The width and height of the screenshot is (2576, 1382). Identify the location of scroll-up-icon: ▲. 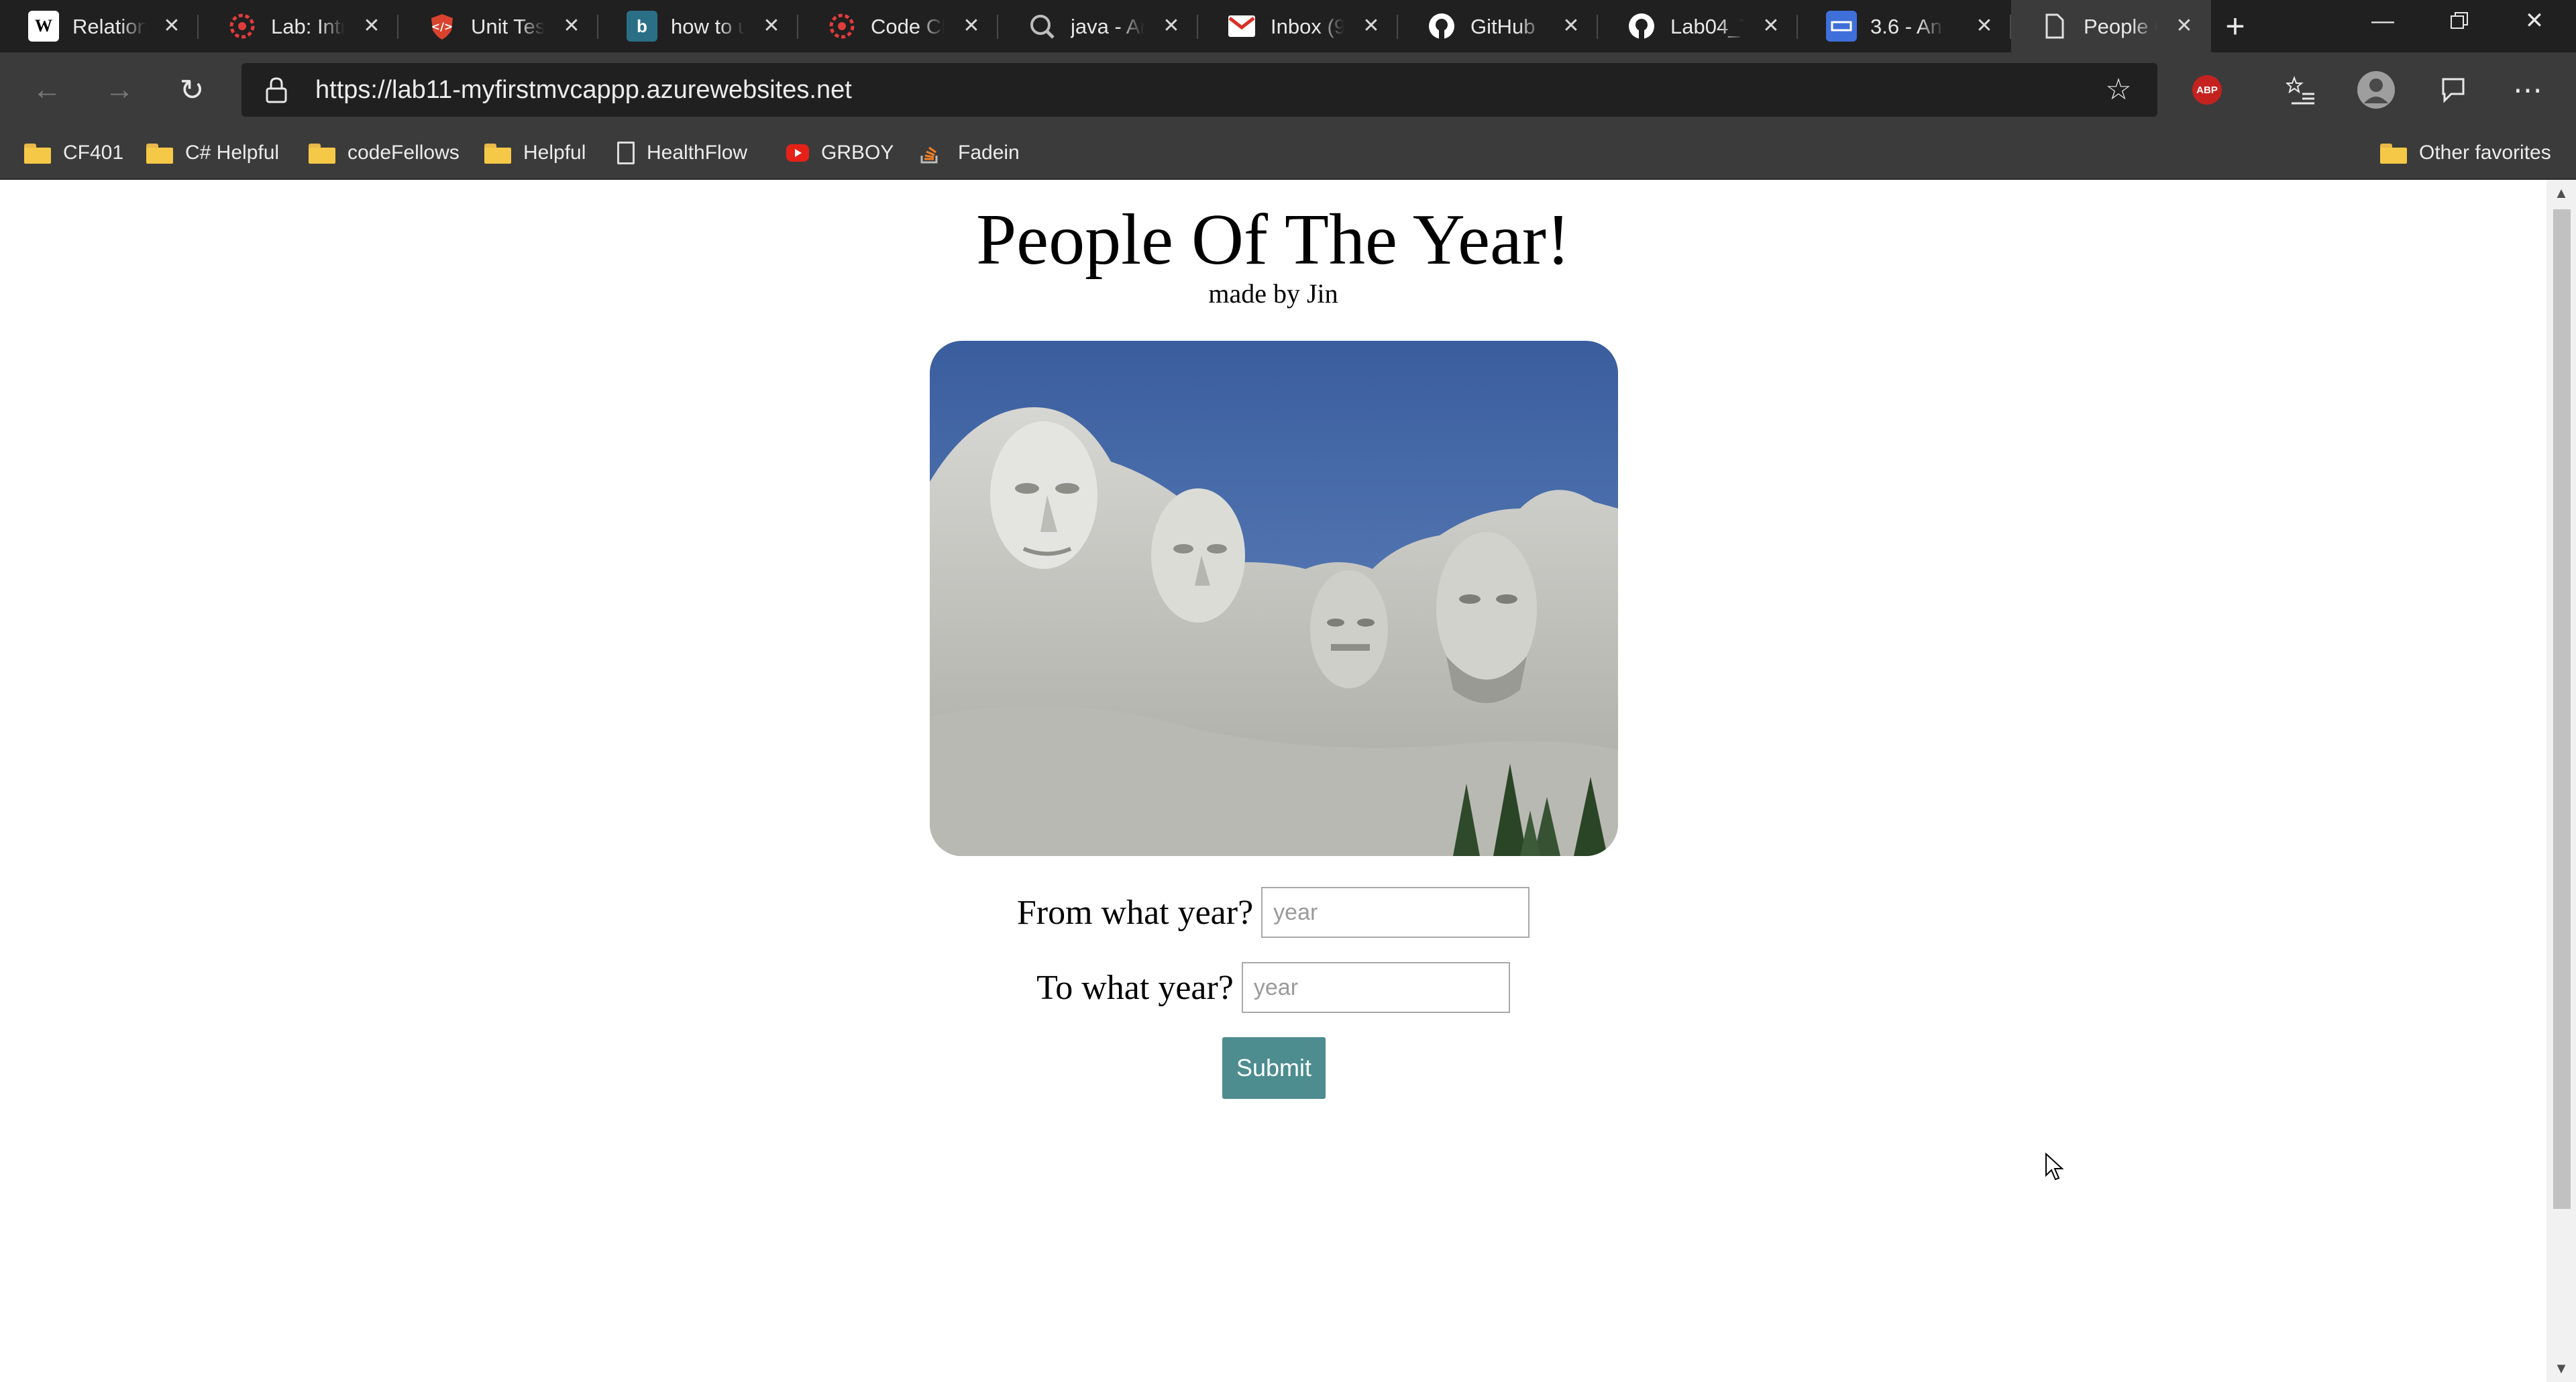
(2561, 193).